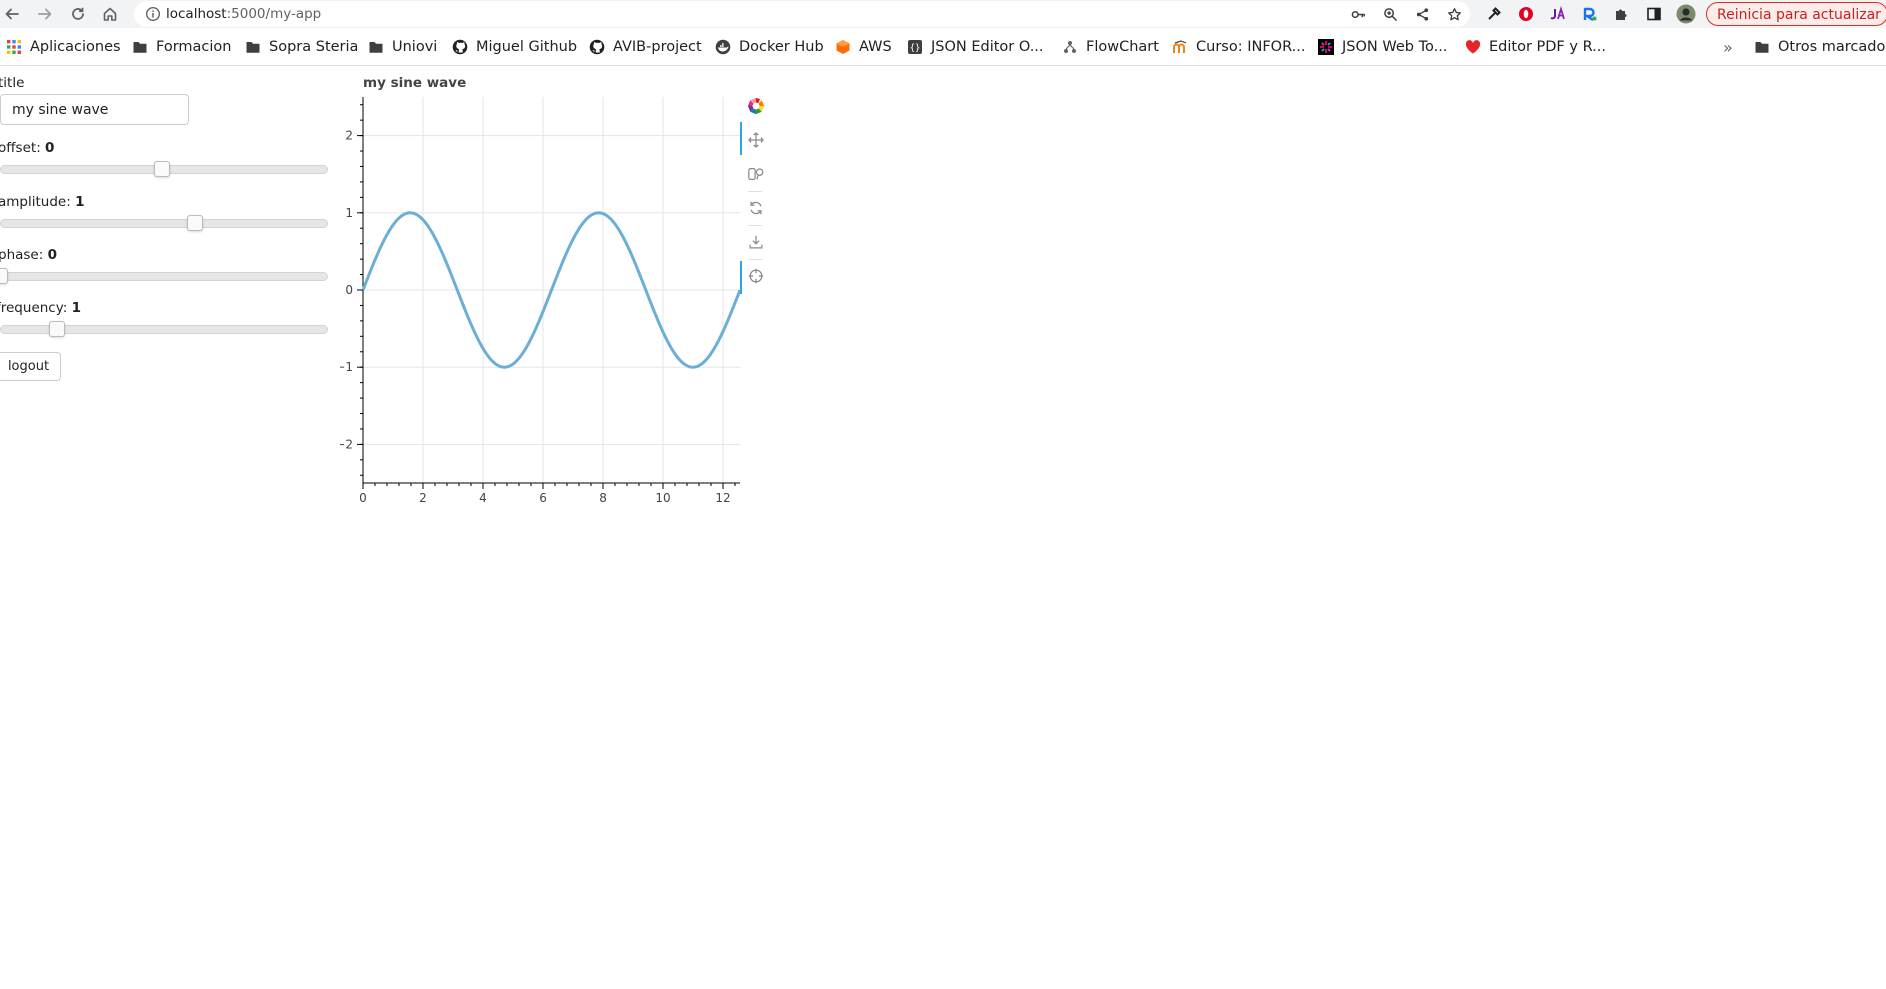 The height and width of the screenshot is (989, 1886). I want to click on title-input, so click(94, 109).